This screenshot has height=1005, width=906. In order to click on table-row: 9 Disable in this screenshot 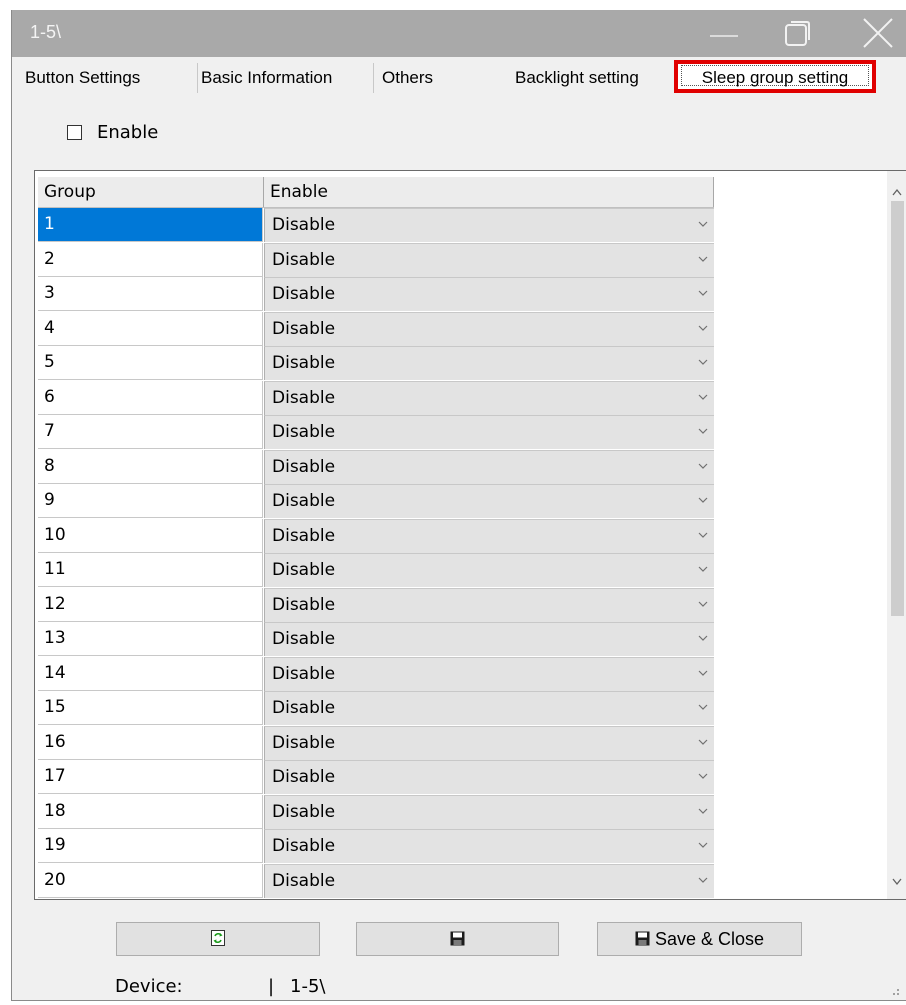, I will do `click(376, 501)`.